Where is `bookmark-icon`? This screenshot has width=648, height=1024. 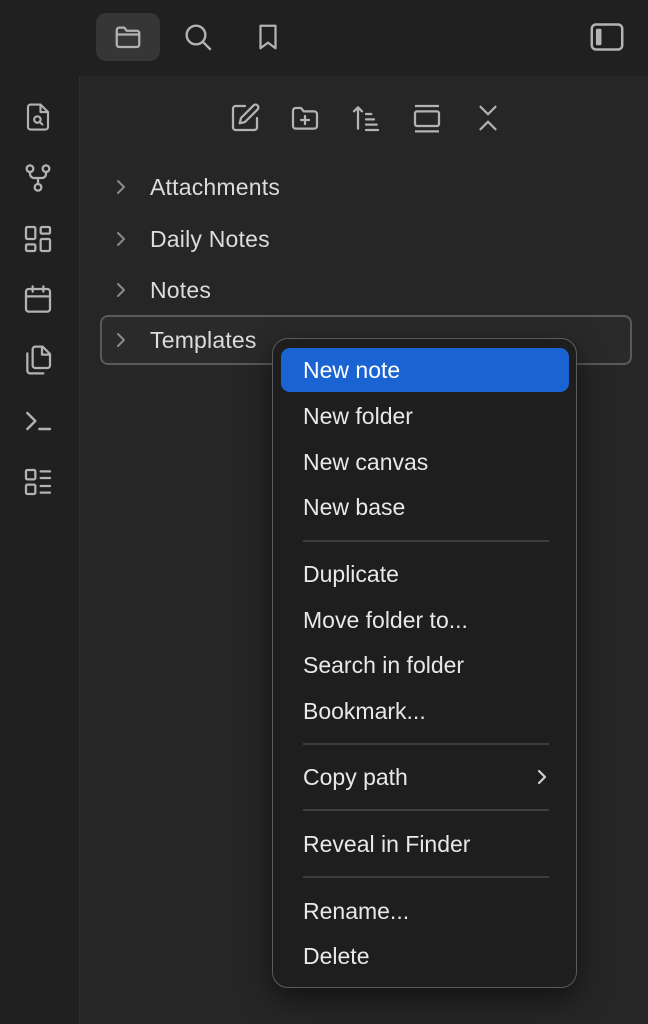
bookmark-icon is located at coordinates (268, 37).